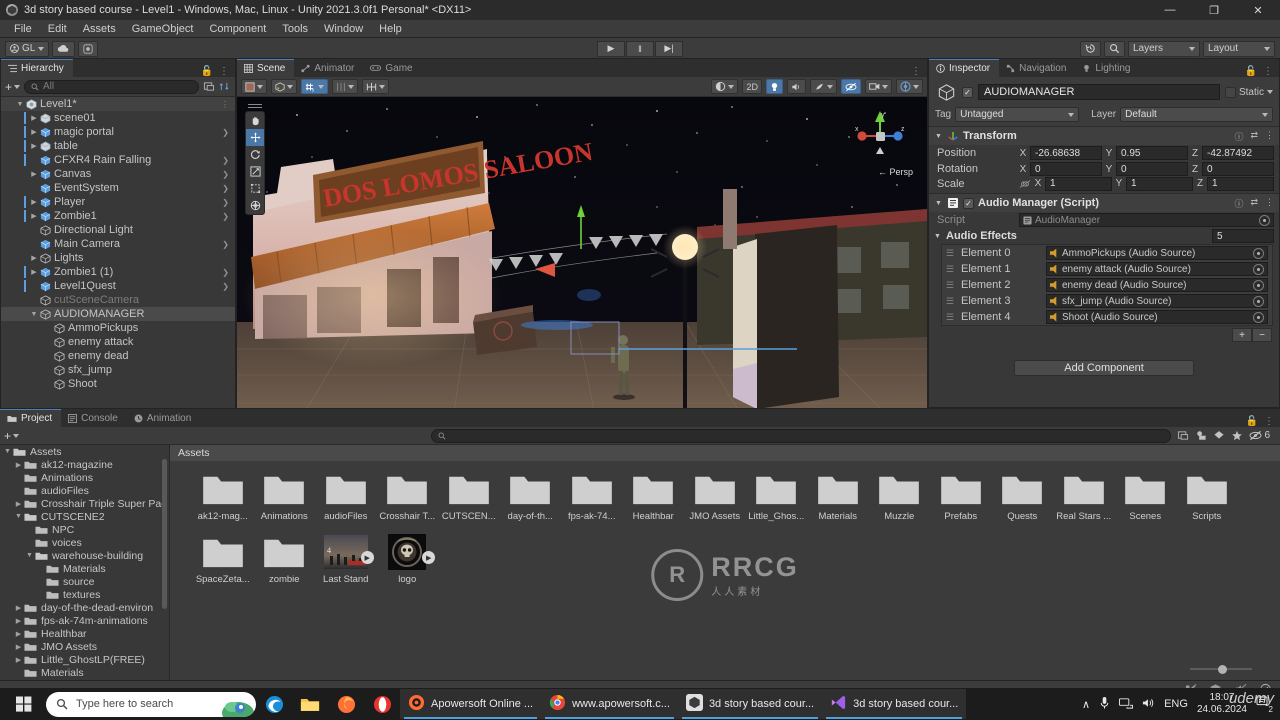 This screenshot has width=1280, height=720. What do you see at coordinates (99, 29) in the screenshot?
I see `menu-assets: Assets` at bounding box center [99, 29].